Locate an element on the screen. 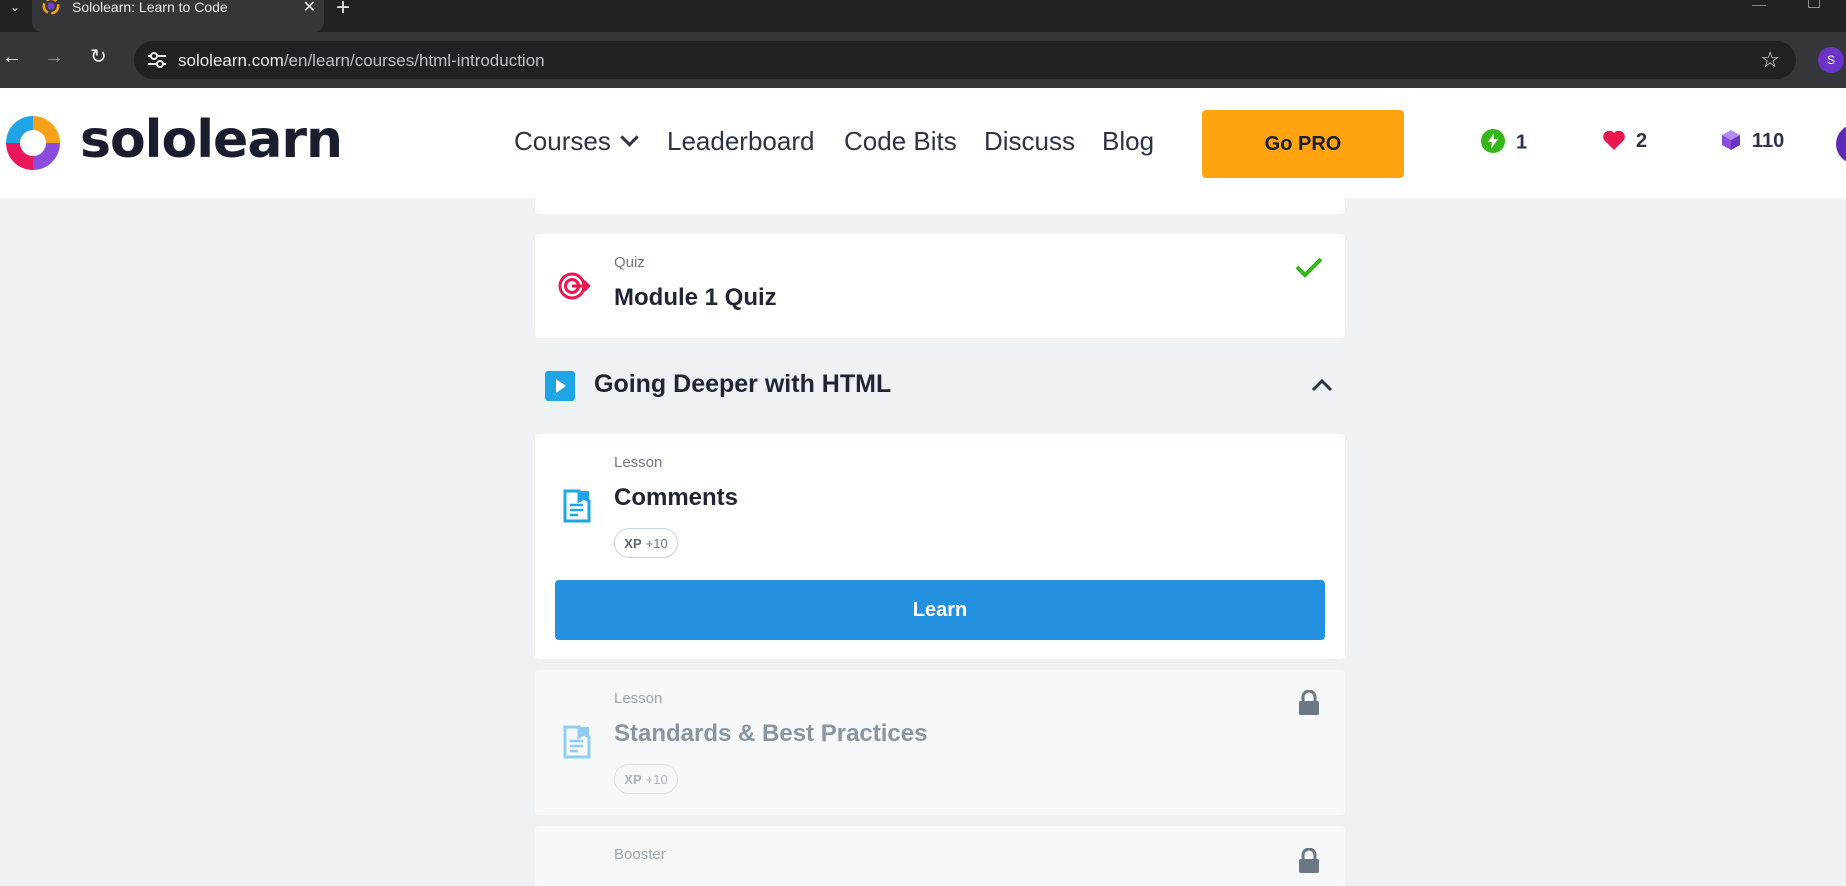 This screenshot has width=1846, height=886. chevron-down-icon is located at coordinates (629, 137).